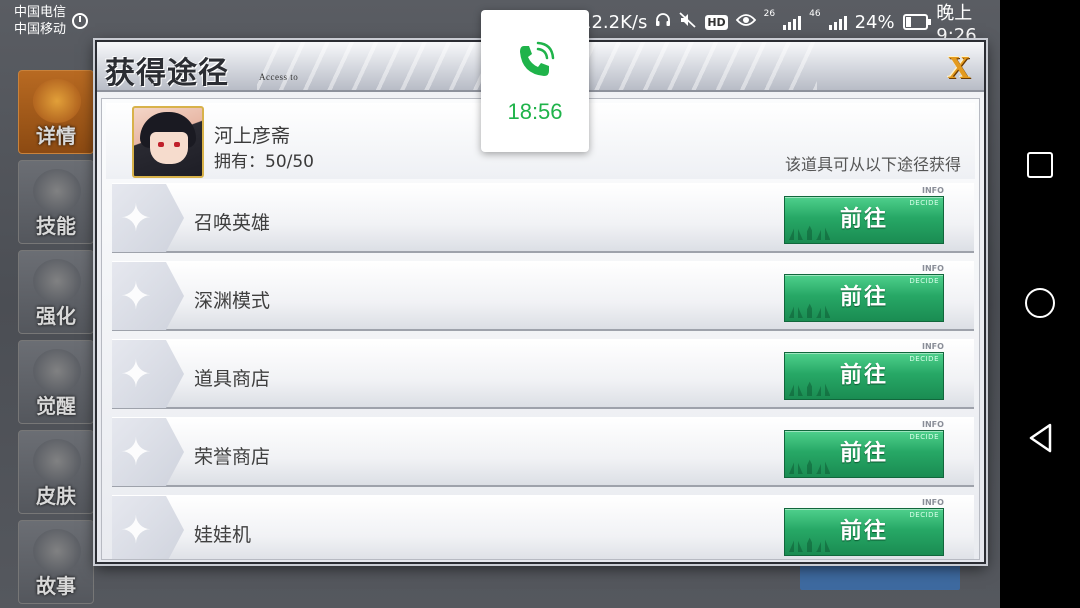 Image resolution: width=1080 pixels, height=608 pixels. What do you see at coordinates (543, 452) in the screenshot?
I see `source-row-honor-shop: ✦ 荣誉商店 INFO DECIDE 前往` at bounding box center [543, 452].